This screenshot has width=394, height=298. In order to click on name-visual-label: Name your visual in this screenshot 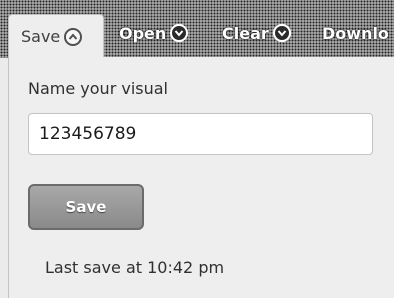, I will do `click(98, 88)`.